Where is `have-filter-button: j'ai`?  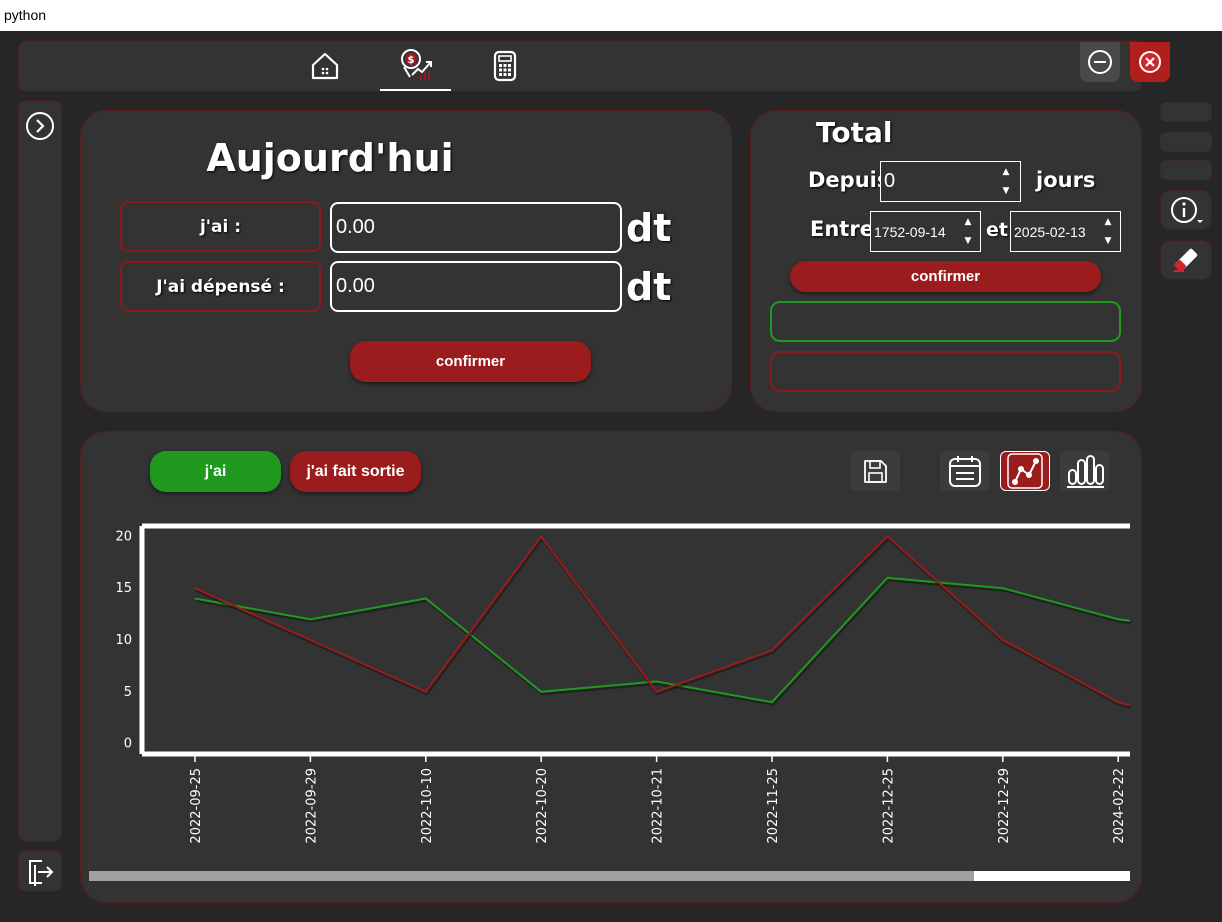 have-filter-button: j'ai is located at coordinates (215, 471).